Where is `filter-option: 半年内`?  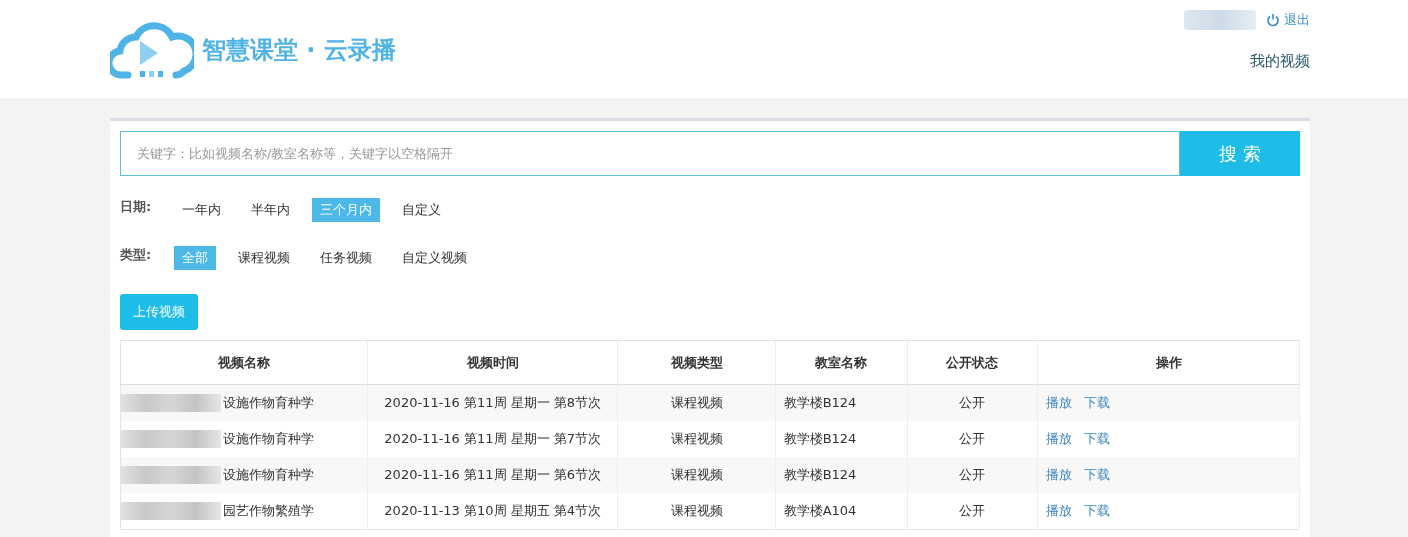 filter-option: 半年内 is located at coordinates (270, 210).